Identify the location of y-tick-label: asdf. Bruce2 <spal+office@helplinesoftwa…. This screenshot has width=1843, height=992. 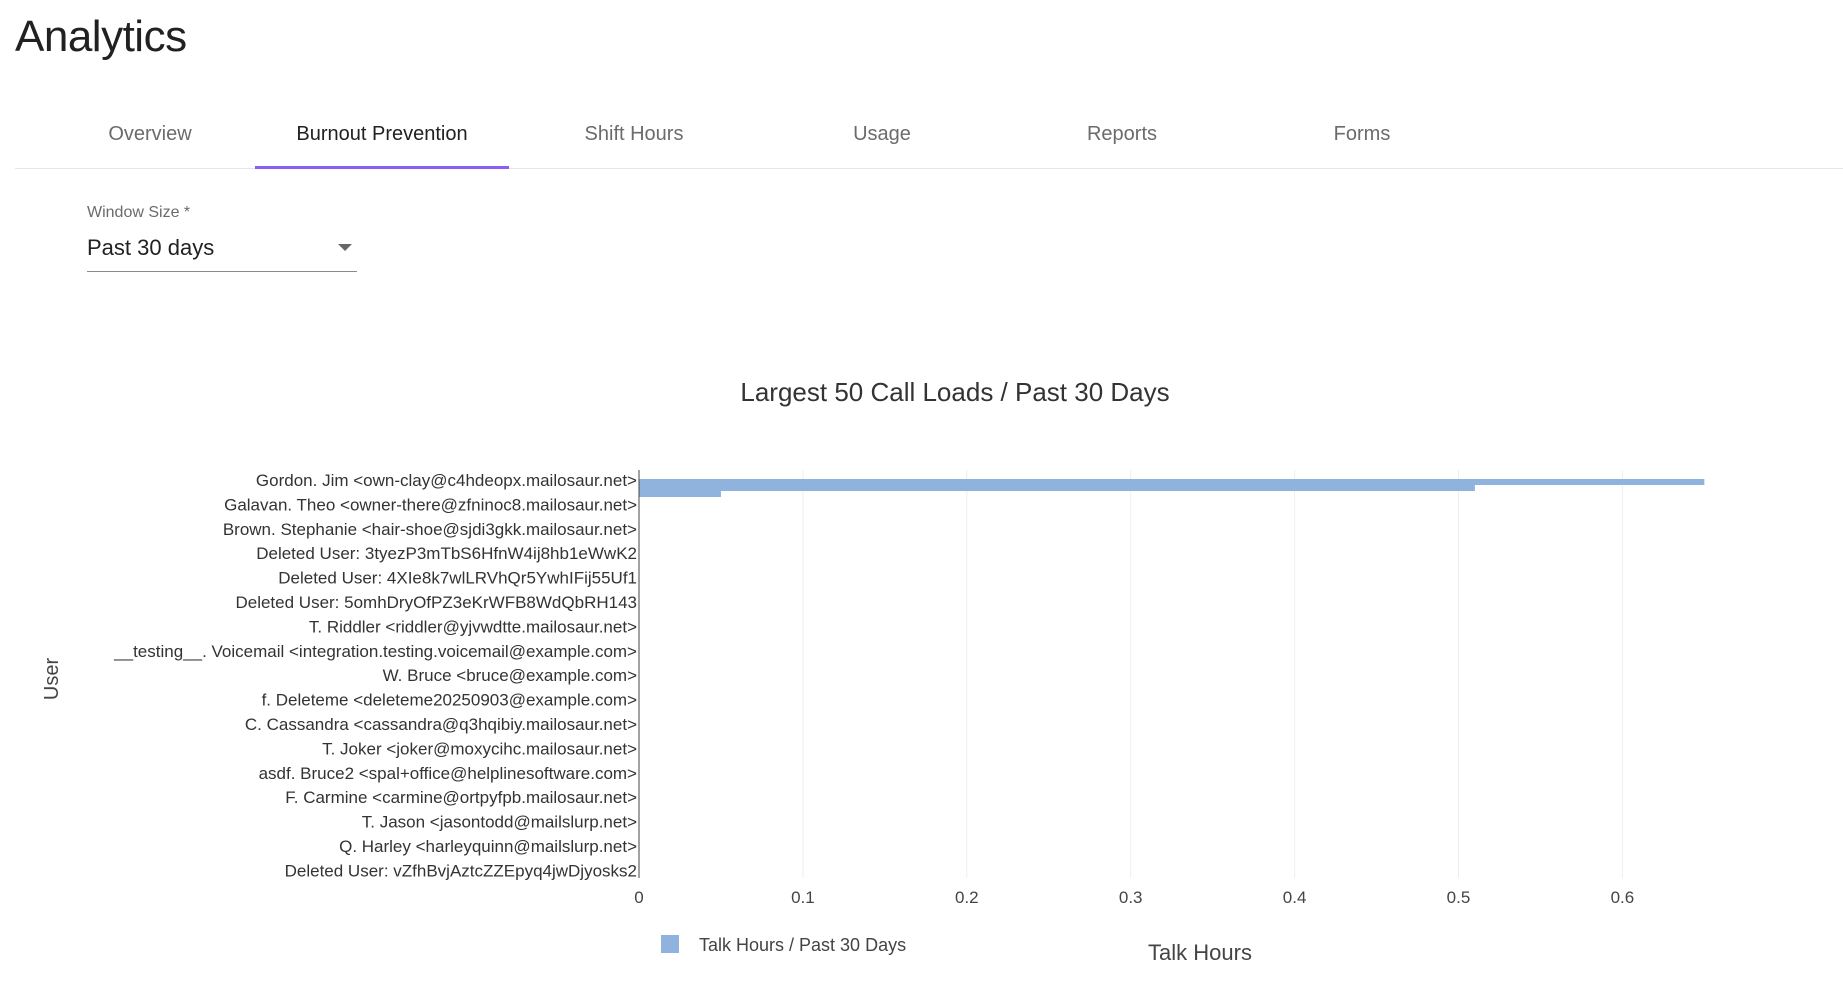
(448, 773).